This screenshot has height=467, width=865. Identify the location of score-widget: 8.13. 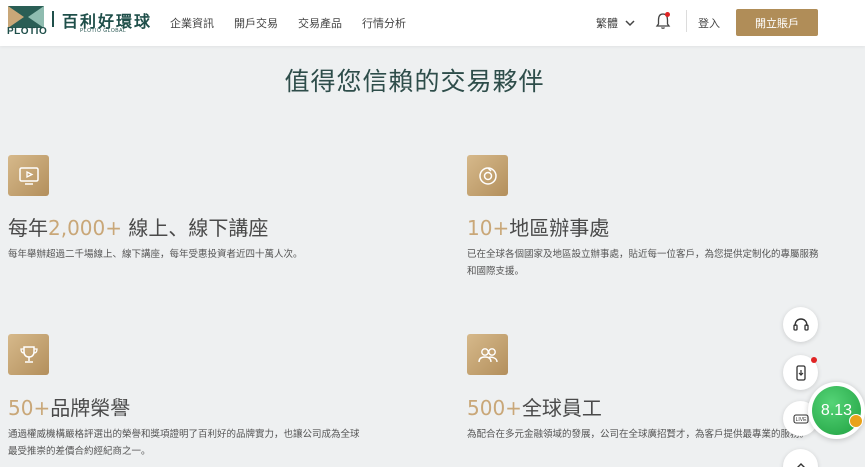
(836, 410).